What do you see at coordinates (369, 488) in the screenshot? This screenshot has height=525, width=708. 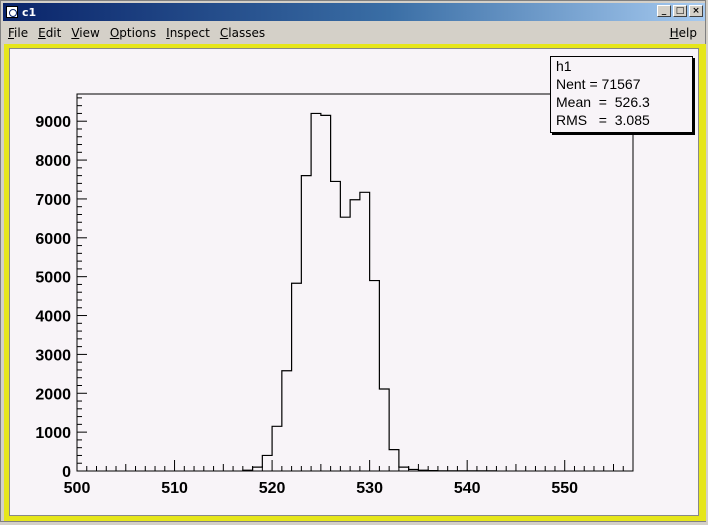 I see `x-tick-label: 530` at bounding box center [369, 488].